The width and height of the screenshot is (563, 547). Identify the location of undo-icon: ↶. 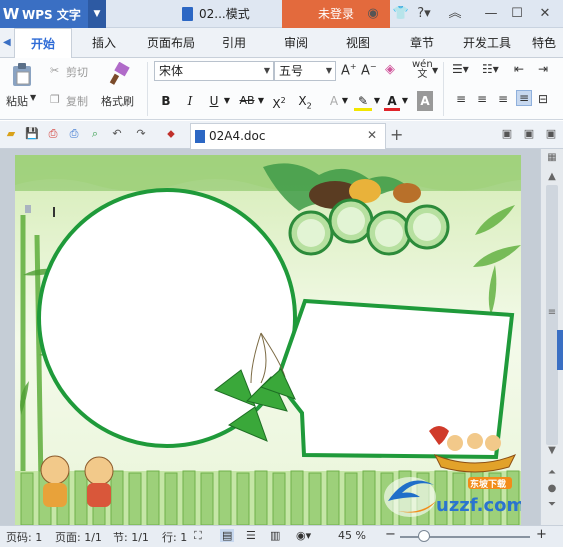
(117, 134).